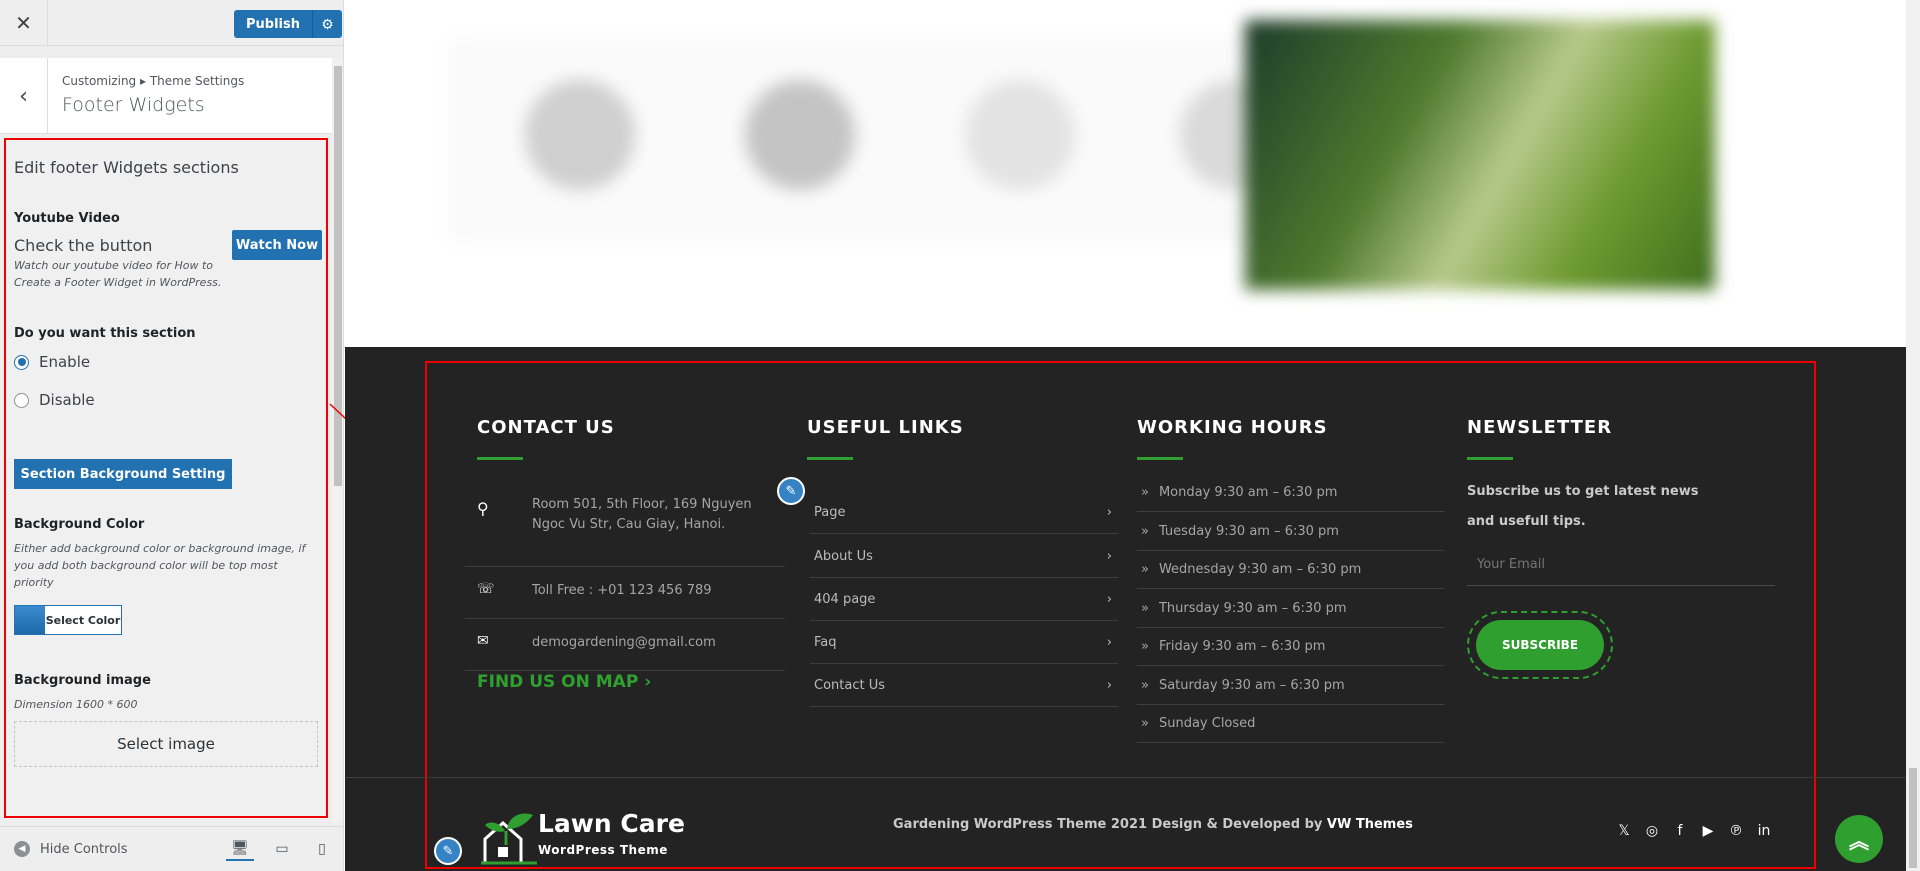  I want to click on instagram-icon: ◎, so click(1652, 831).